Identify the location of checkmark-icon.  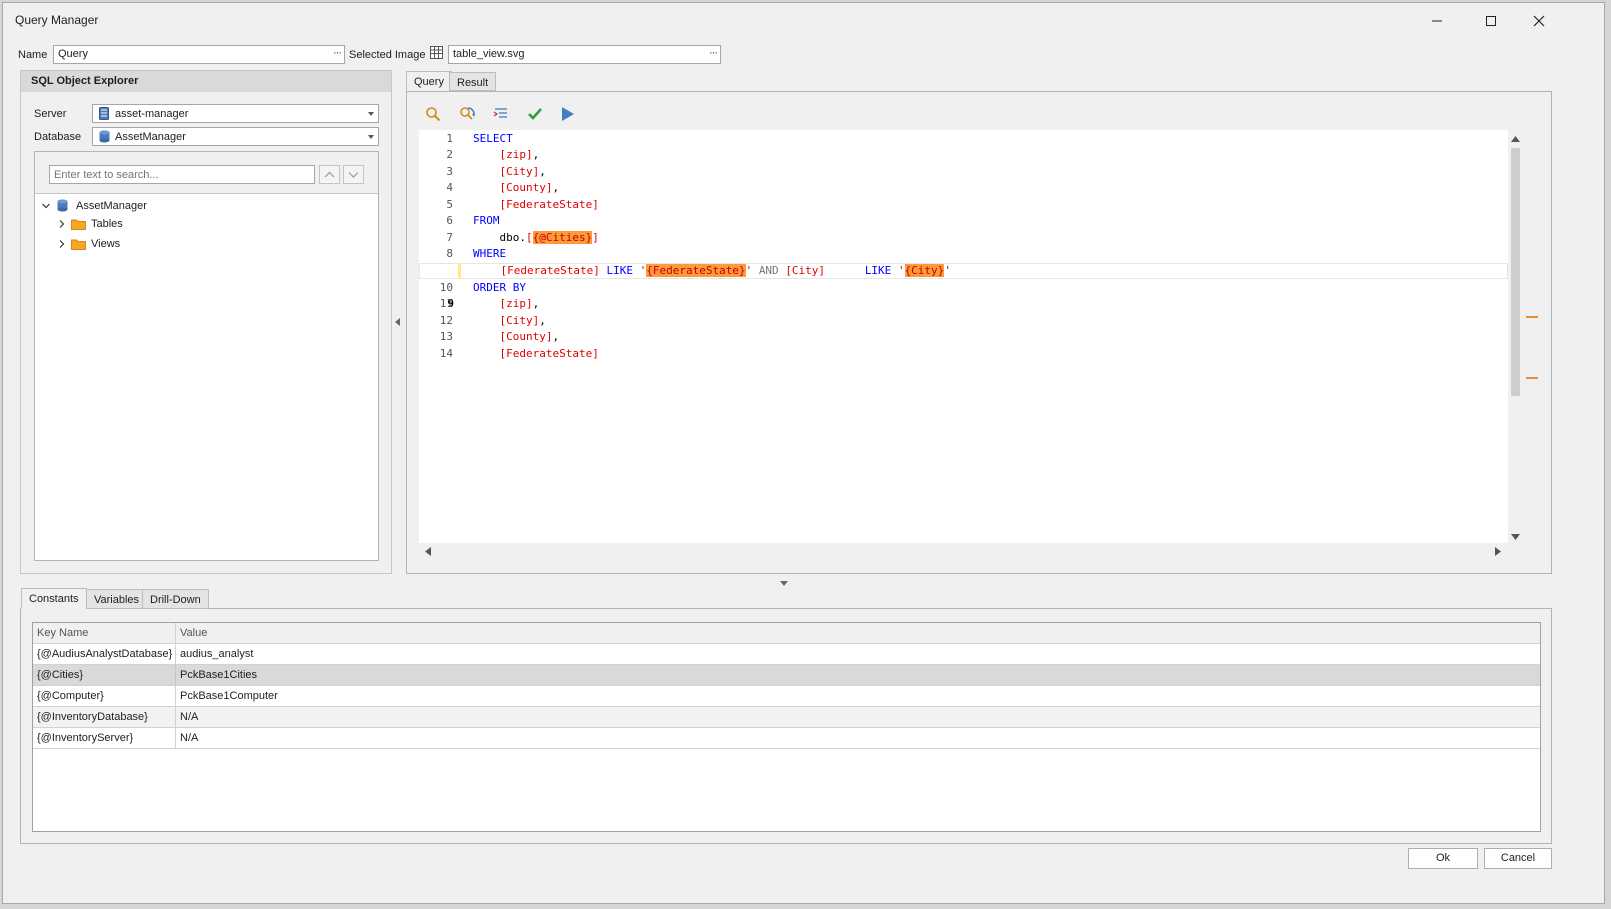
(535, 114).